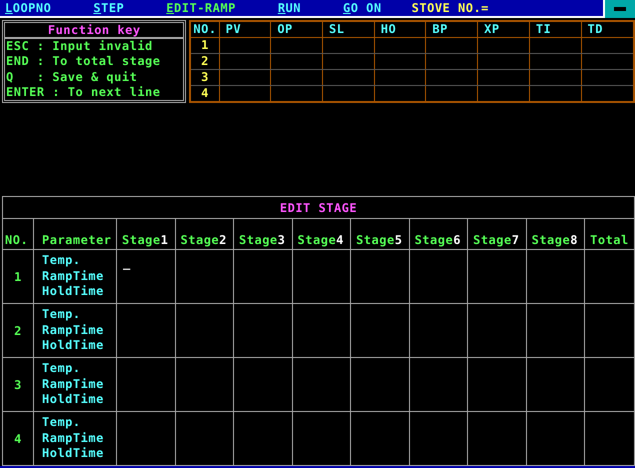 Image resolution: width=635 pixels, height=468 pixels. Describe the element at coordinates (94, 30) in the screenshot. I see `panel-title: Function key` at that location.